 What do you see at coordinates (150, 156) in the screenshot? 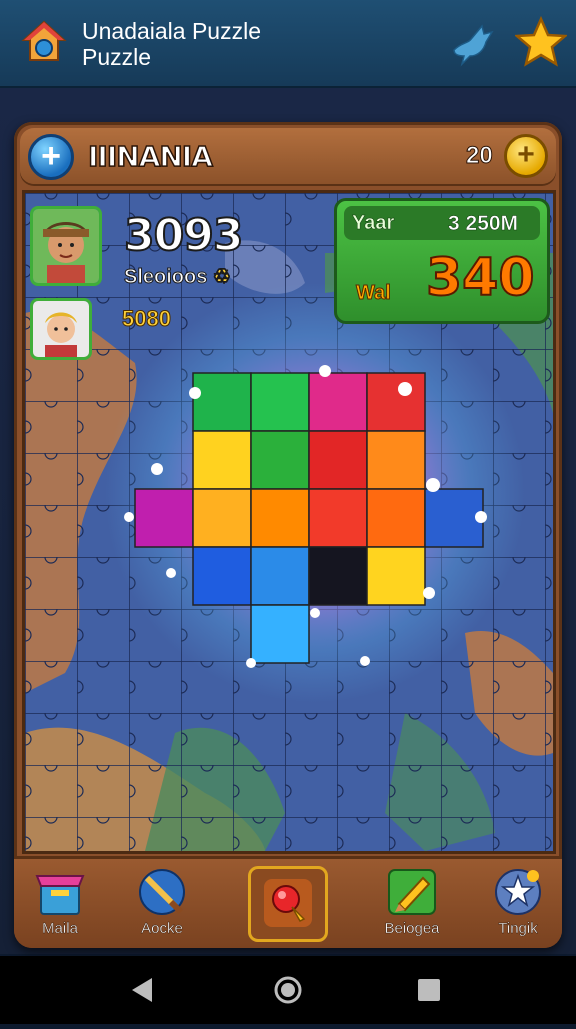
I see `level-title: IIINANIA` at bounding box center [150, 156].